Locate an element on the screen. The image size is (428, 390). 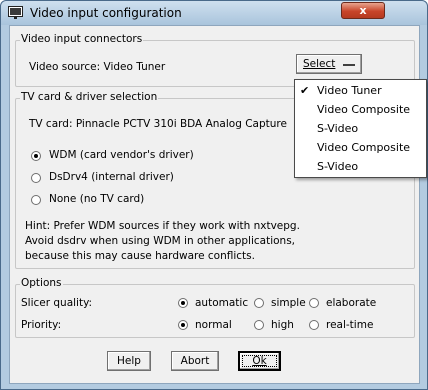
driver-label-wdm: WDM (card vendor's driver) is located at coordinates (121, 155).